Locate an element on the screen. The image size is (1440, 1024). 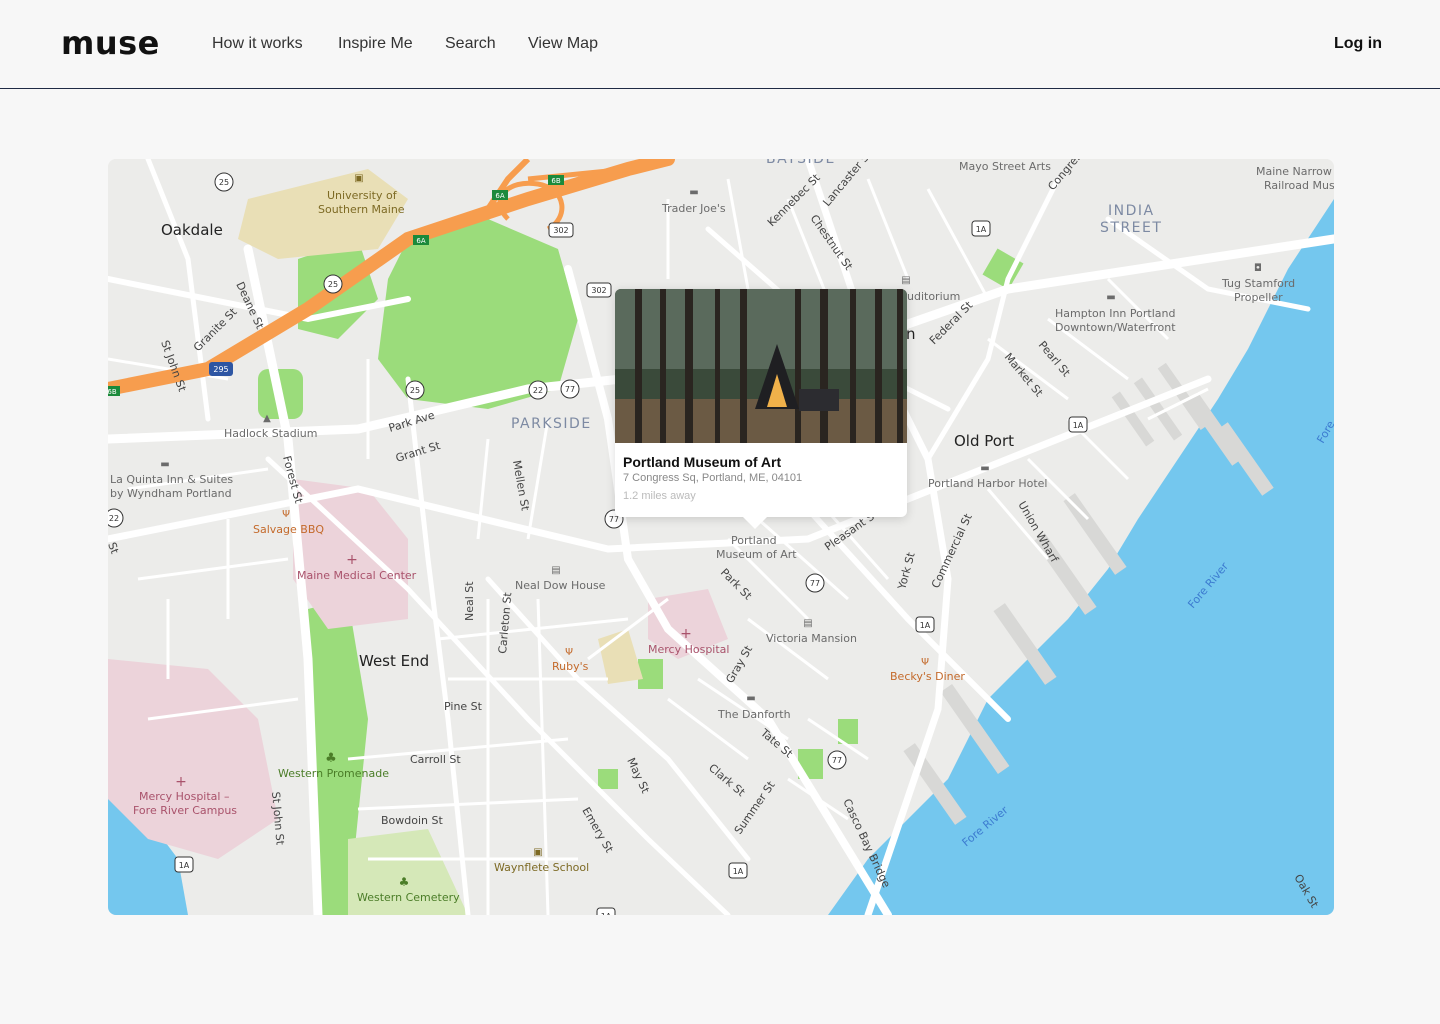
neighborhood-old-port: Old Port is located at coordinates (984, 441).